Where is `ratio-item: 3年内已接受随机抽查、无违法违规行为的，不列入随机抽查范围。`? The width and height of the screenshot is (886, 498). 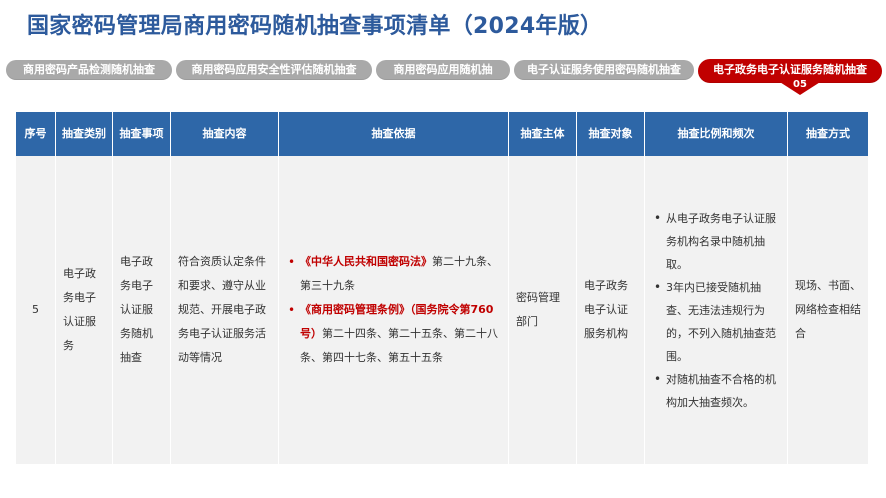
ratio-item: 3年内已接受随机抽查、无违法违规行为的，不列入随机抽查范围。 is located at coordinates (716, 322).